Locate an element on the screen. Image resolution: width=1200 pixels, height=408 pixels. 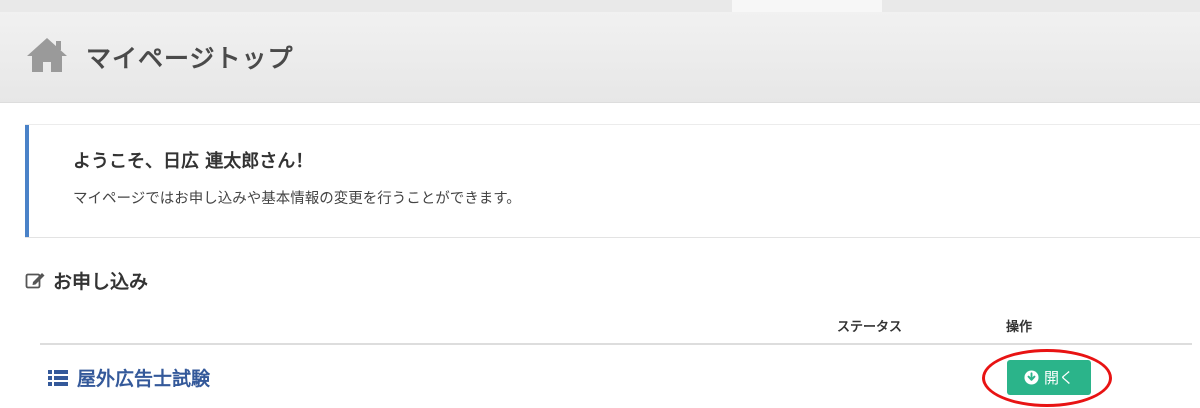
table-row: 屋外広告士試験 is located at coordinates (129, 377).